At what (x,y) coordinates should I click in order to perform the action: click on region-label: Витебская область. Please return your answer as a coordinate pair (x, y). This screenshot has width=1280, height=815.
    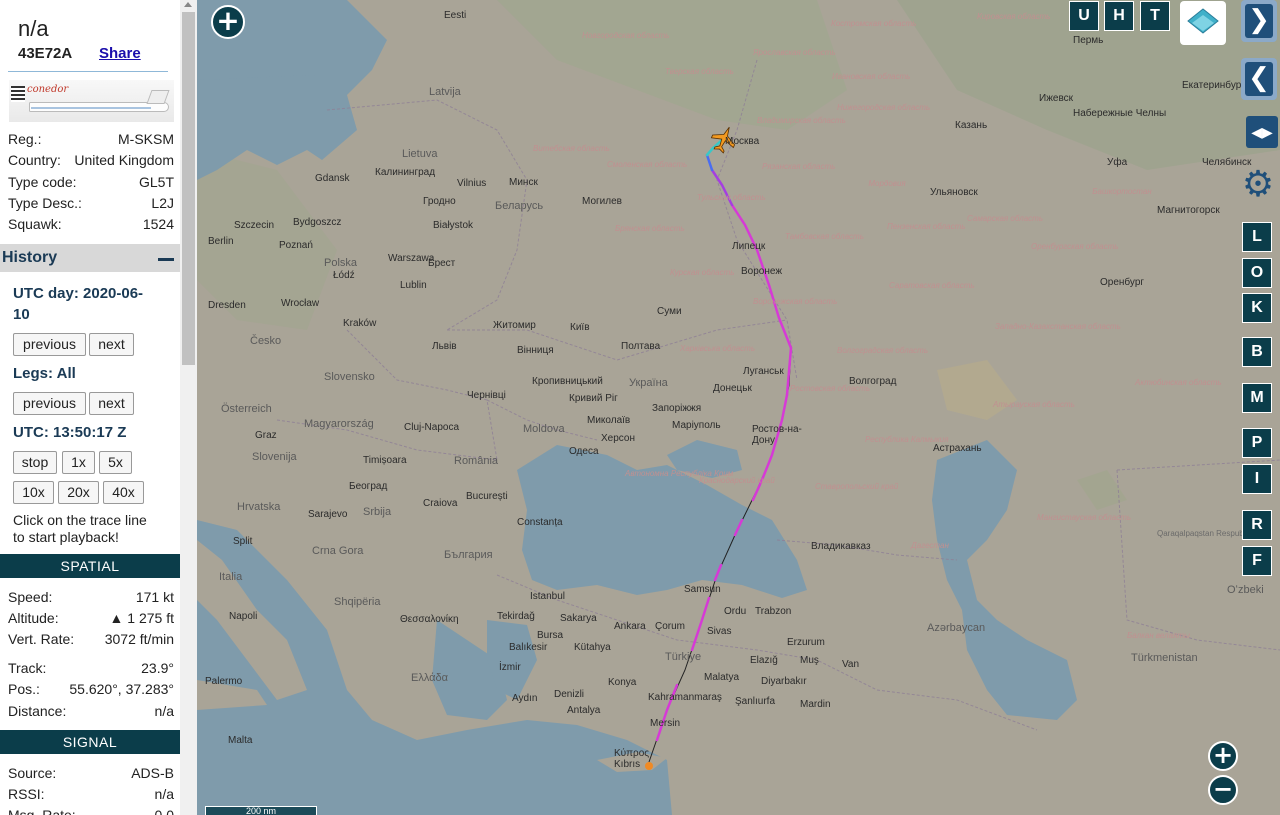
    Looking at the image, I should click on (571, 148).